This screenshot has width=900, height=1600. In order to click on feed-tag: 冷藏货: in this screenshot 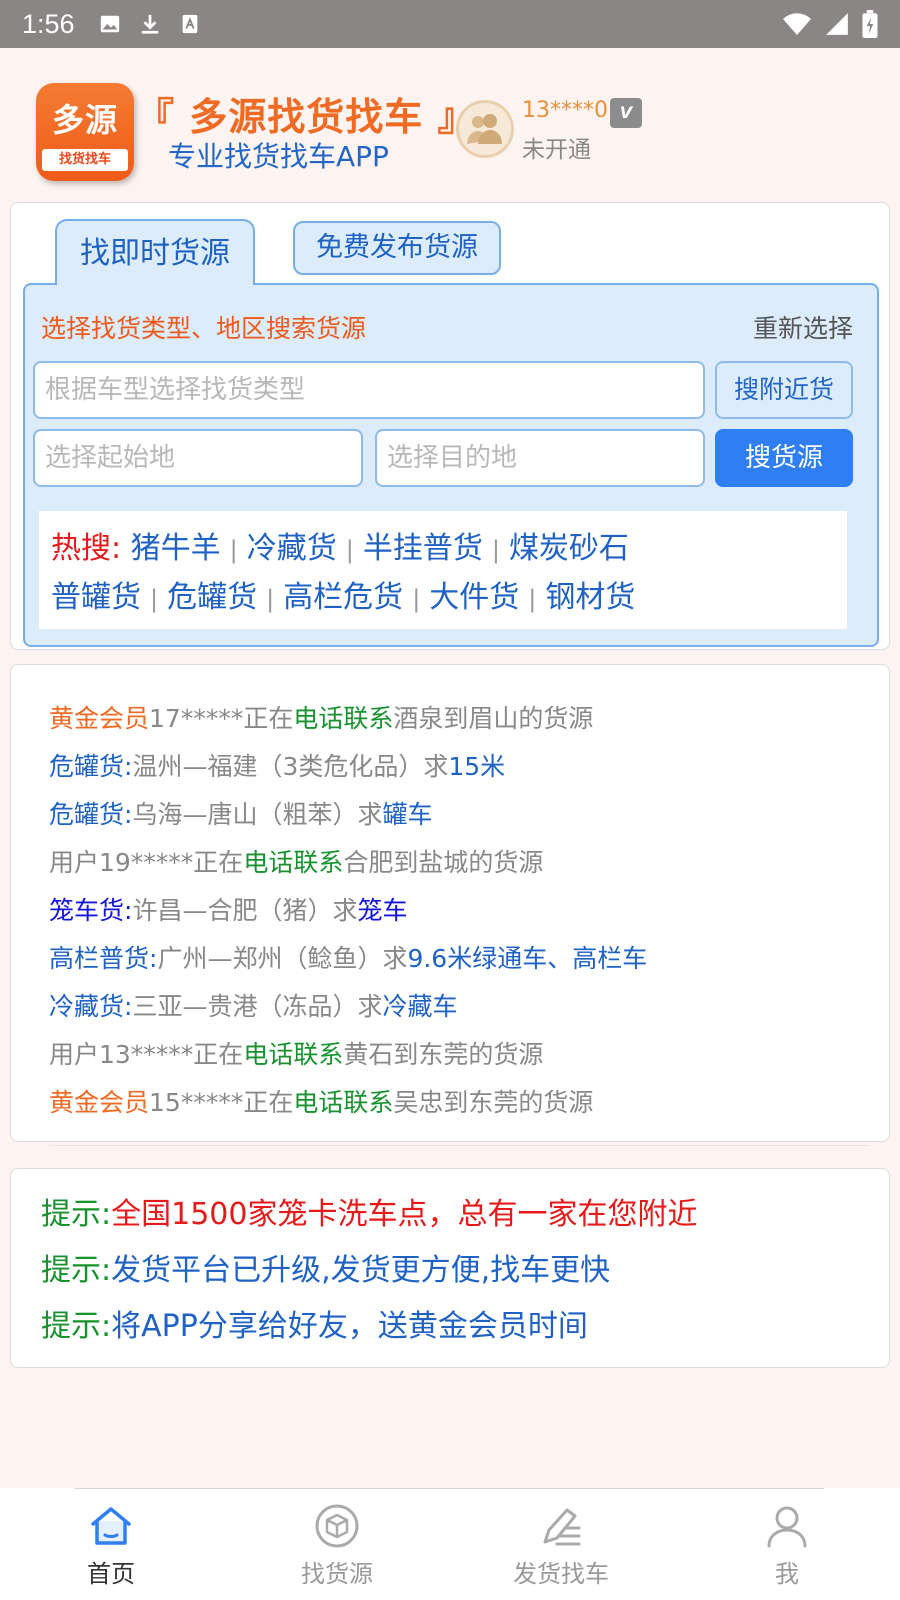, I will do `click(91, 1006)`.